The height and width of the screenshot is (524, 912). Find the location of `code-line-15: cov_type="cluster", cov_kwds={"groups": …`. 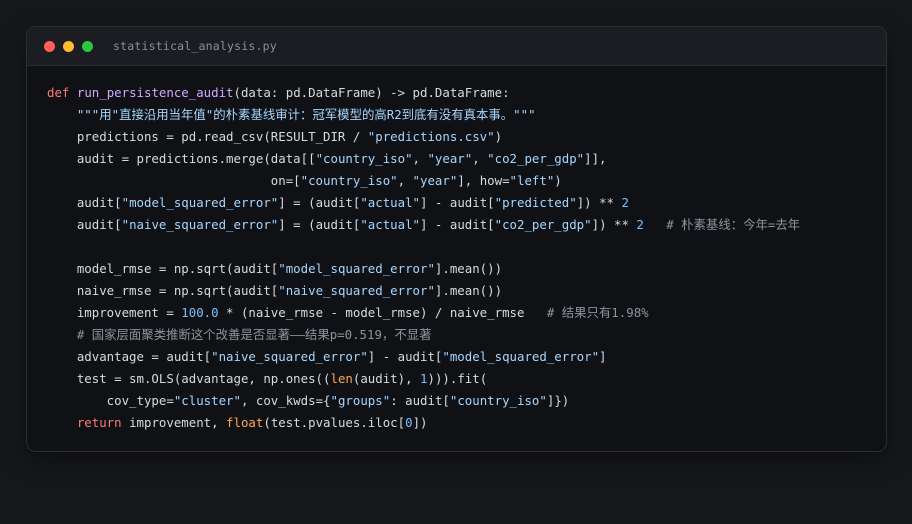

code-line-15: cov_type="cluster", cov_kwds={"groups": … is located at coordinates (423, 401).